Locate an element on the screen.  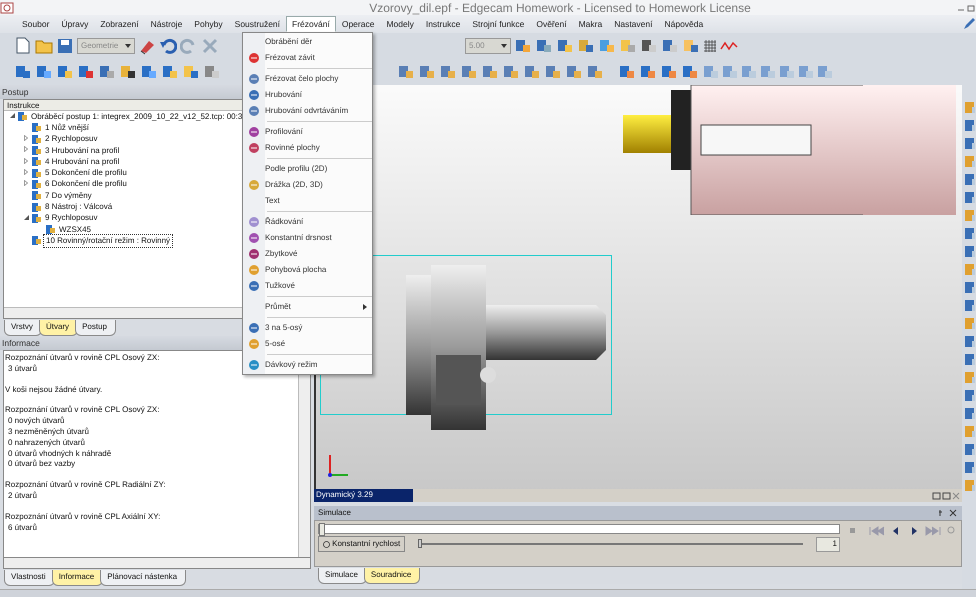
info-text: 0 útvarů bez vazby is located at coordinates (42, 463).